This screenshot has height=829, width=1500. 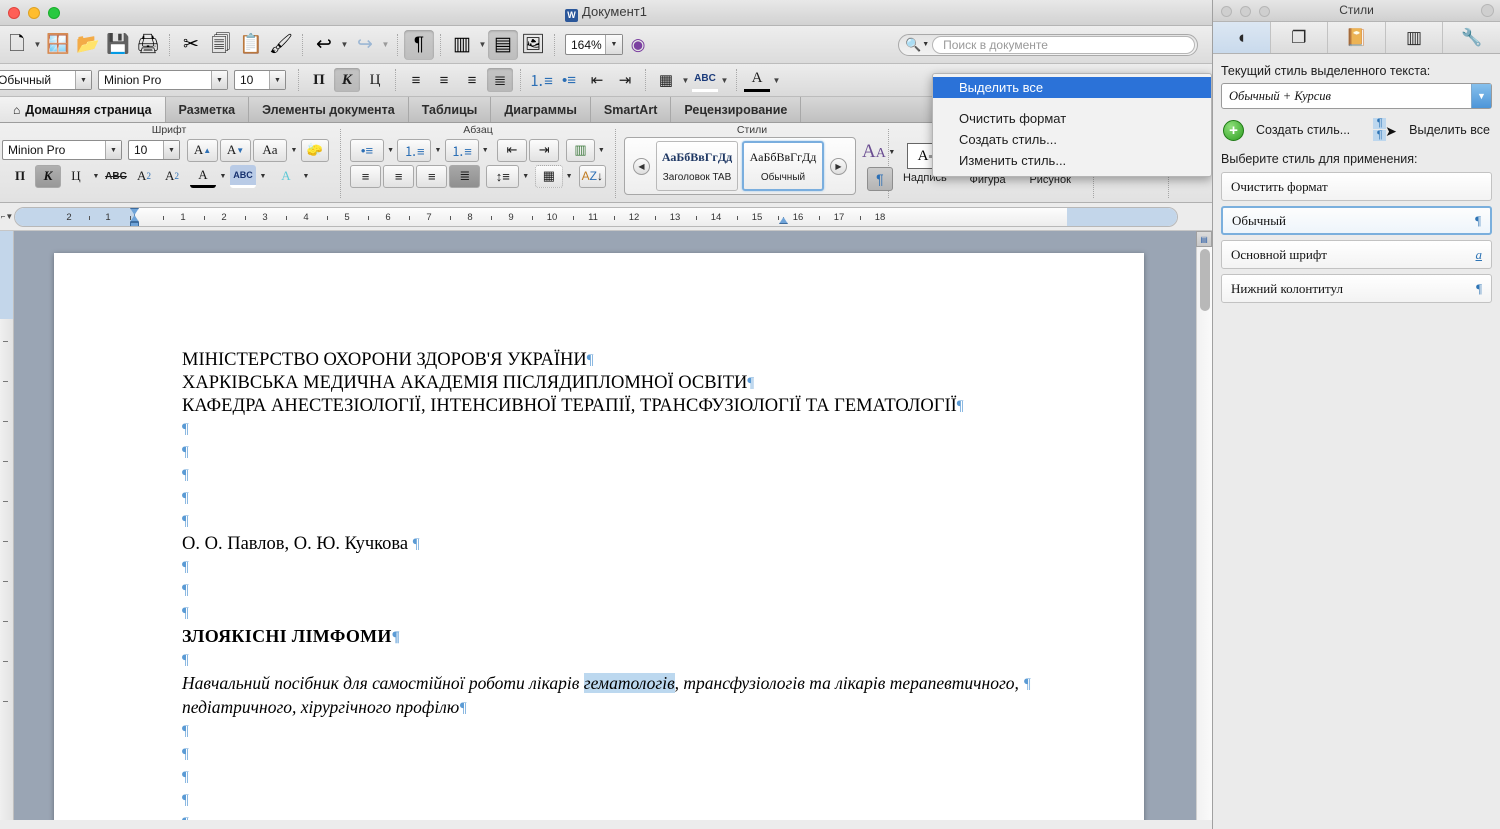 I want to click on tools-tab: 🔧, so click(x=1471, y=37).